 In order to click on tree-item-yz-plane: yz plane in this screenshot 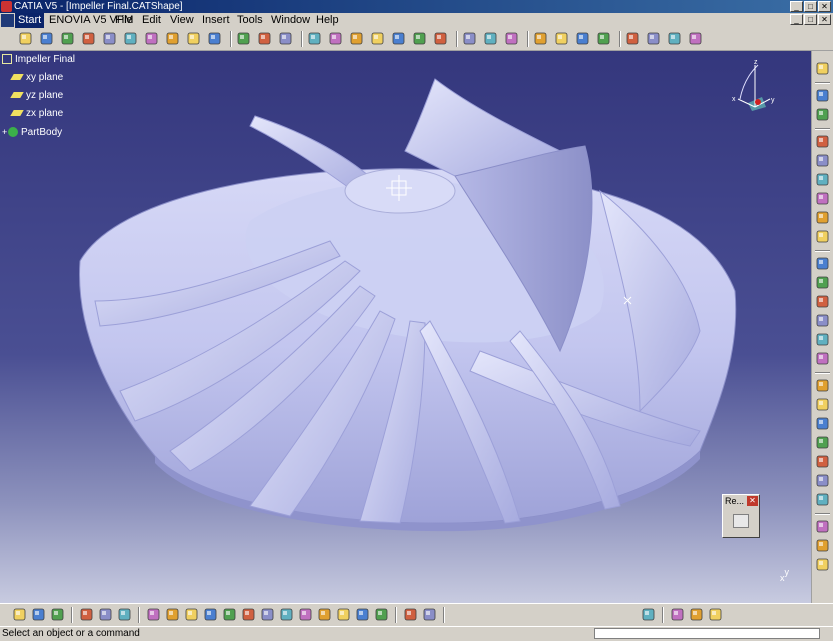, I will do `click(36, 96)`.